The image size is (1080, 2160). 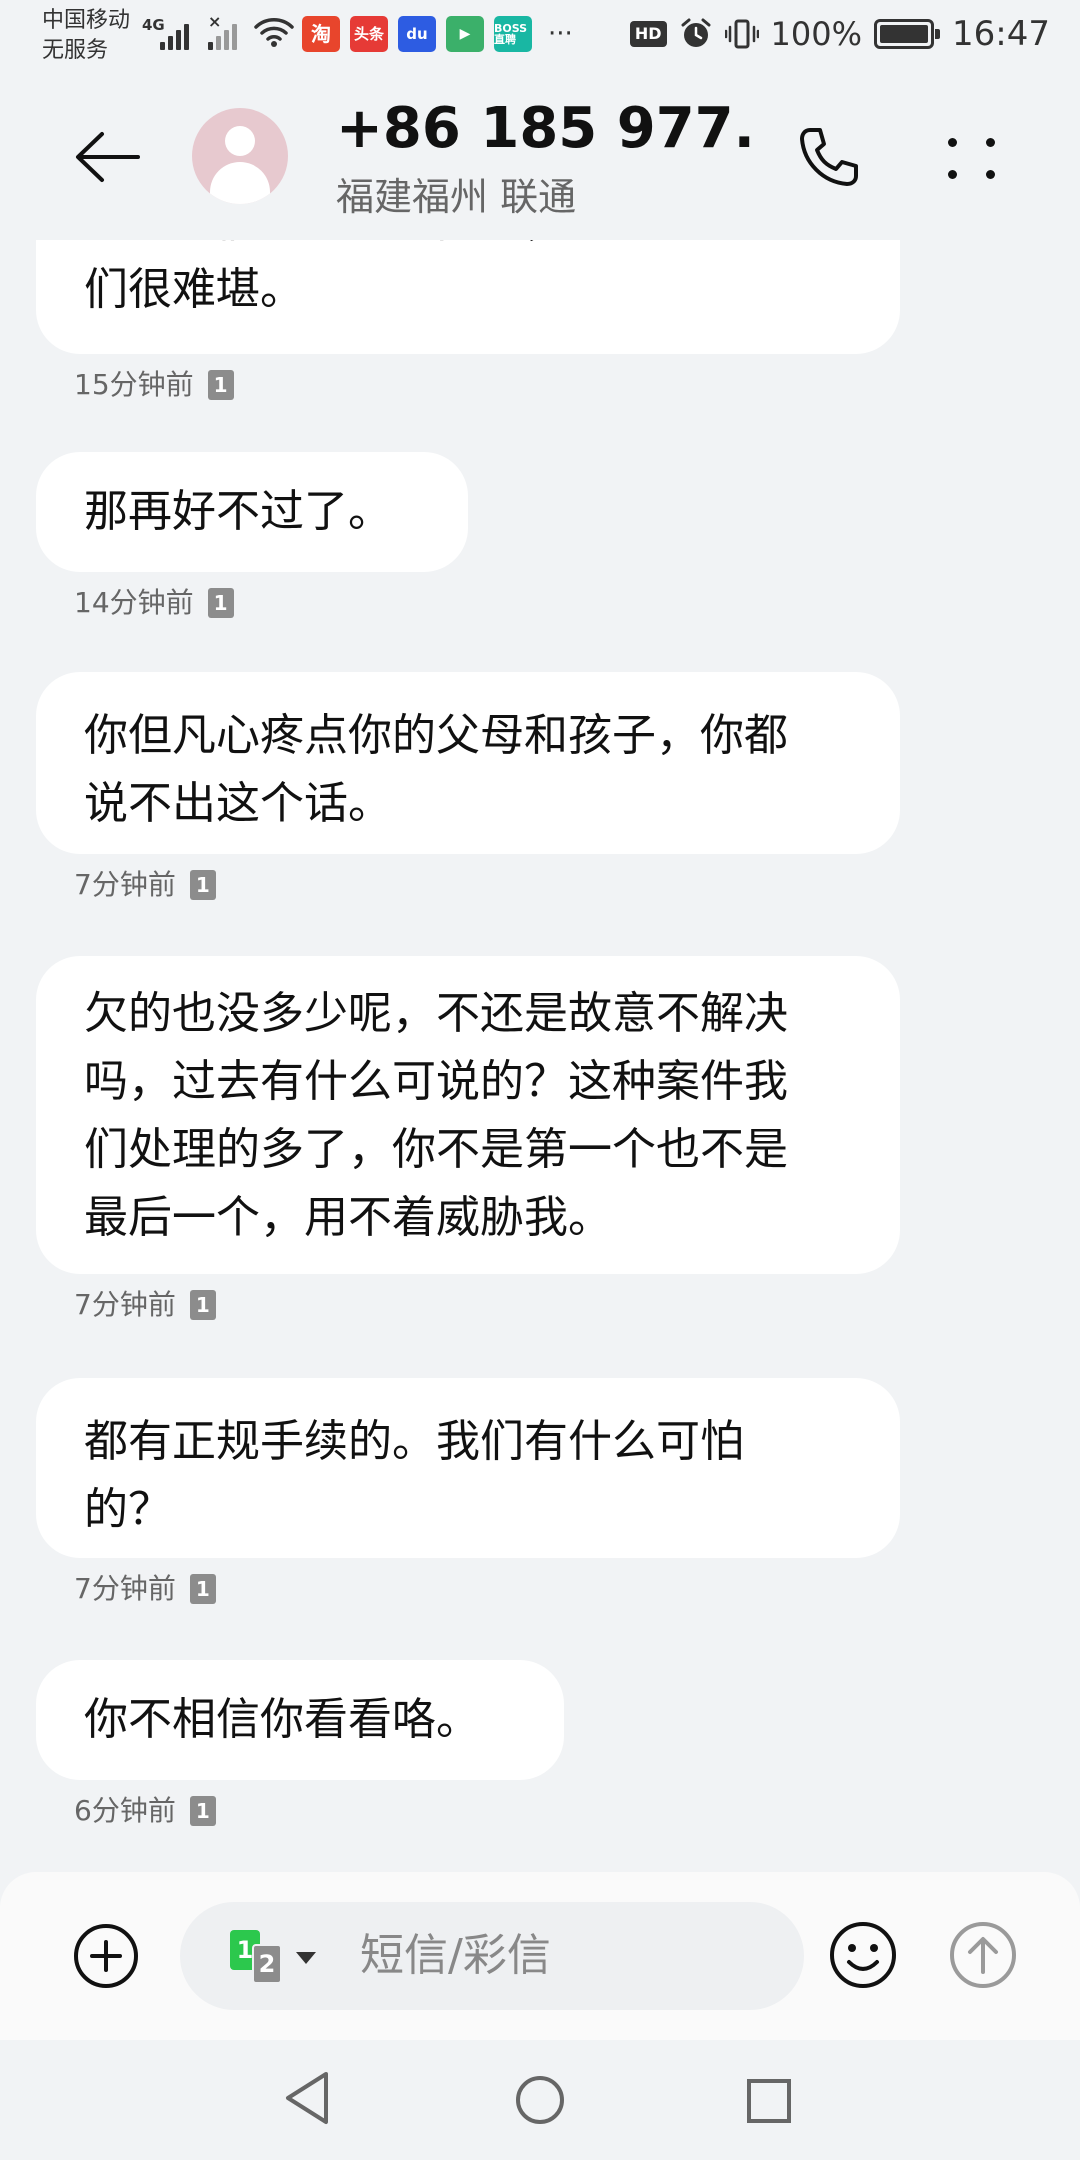 I want to click on message-text-line: 吗？我们总求也上门吗，也不怎让你, so click(x=468, y=248).